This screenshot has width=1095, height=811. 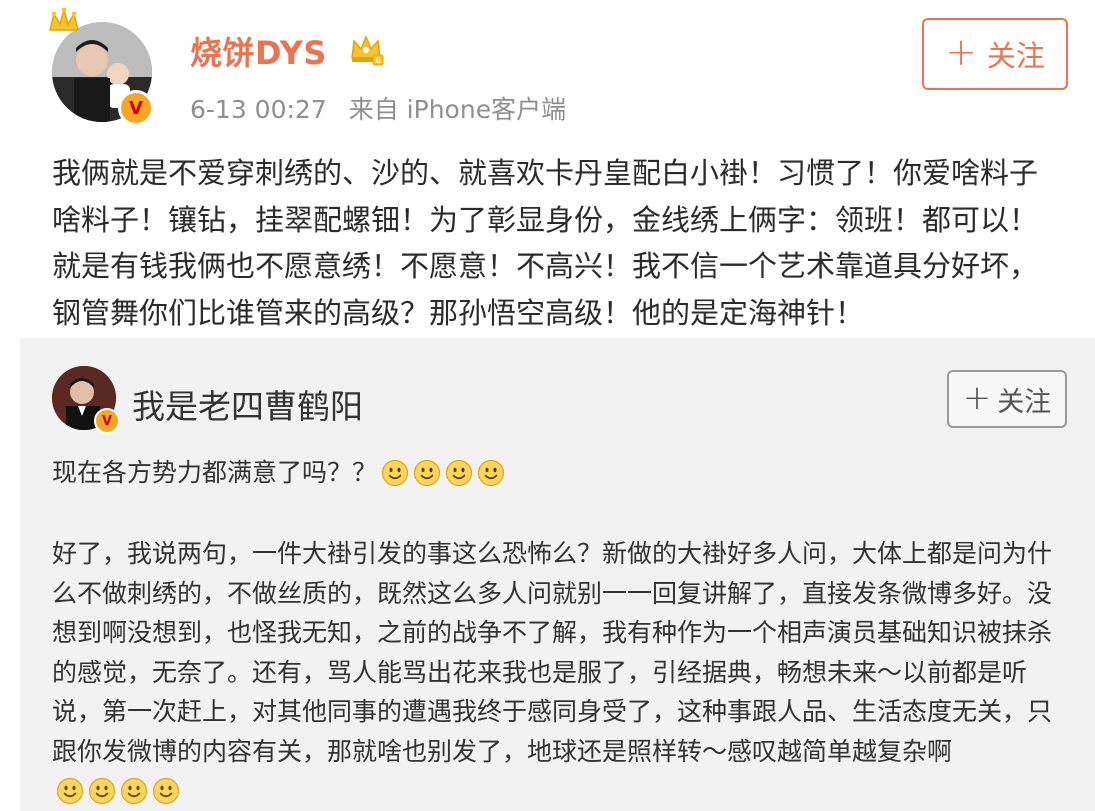 What do you see at coordinates (1024, 402) in the screenshot?
I see `repost-follow-label: 关注` at bounding box center [1024, 402].